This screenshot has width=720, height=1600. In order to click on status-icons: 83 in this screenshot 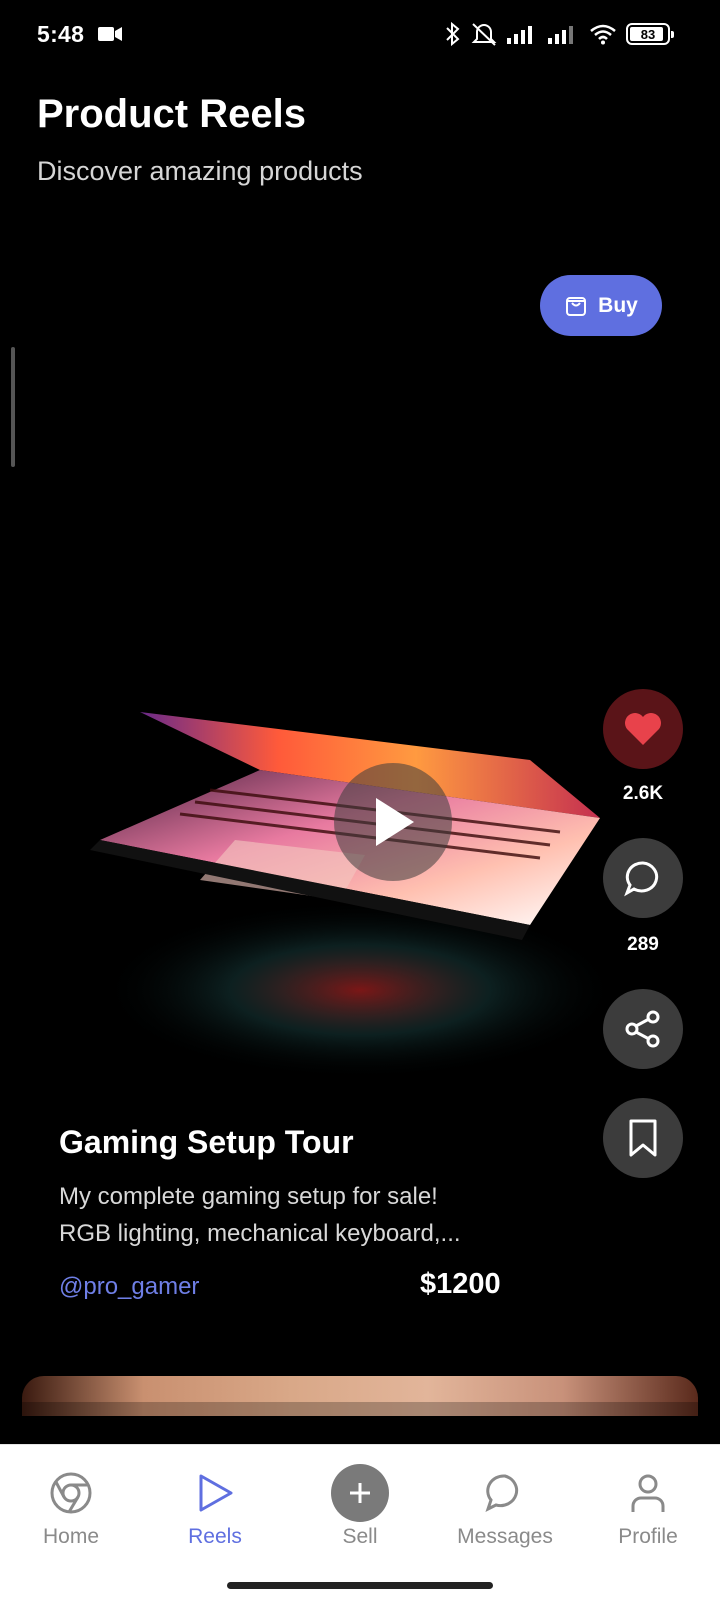, I will do `click(559, 34)`.